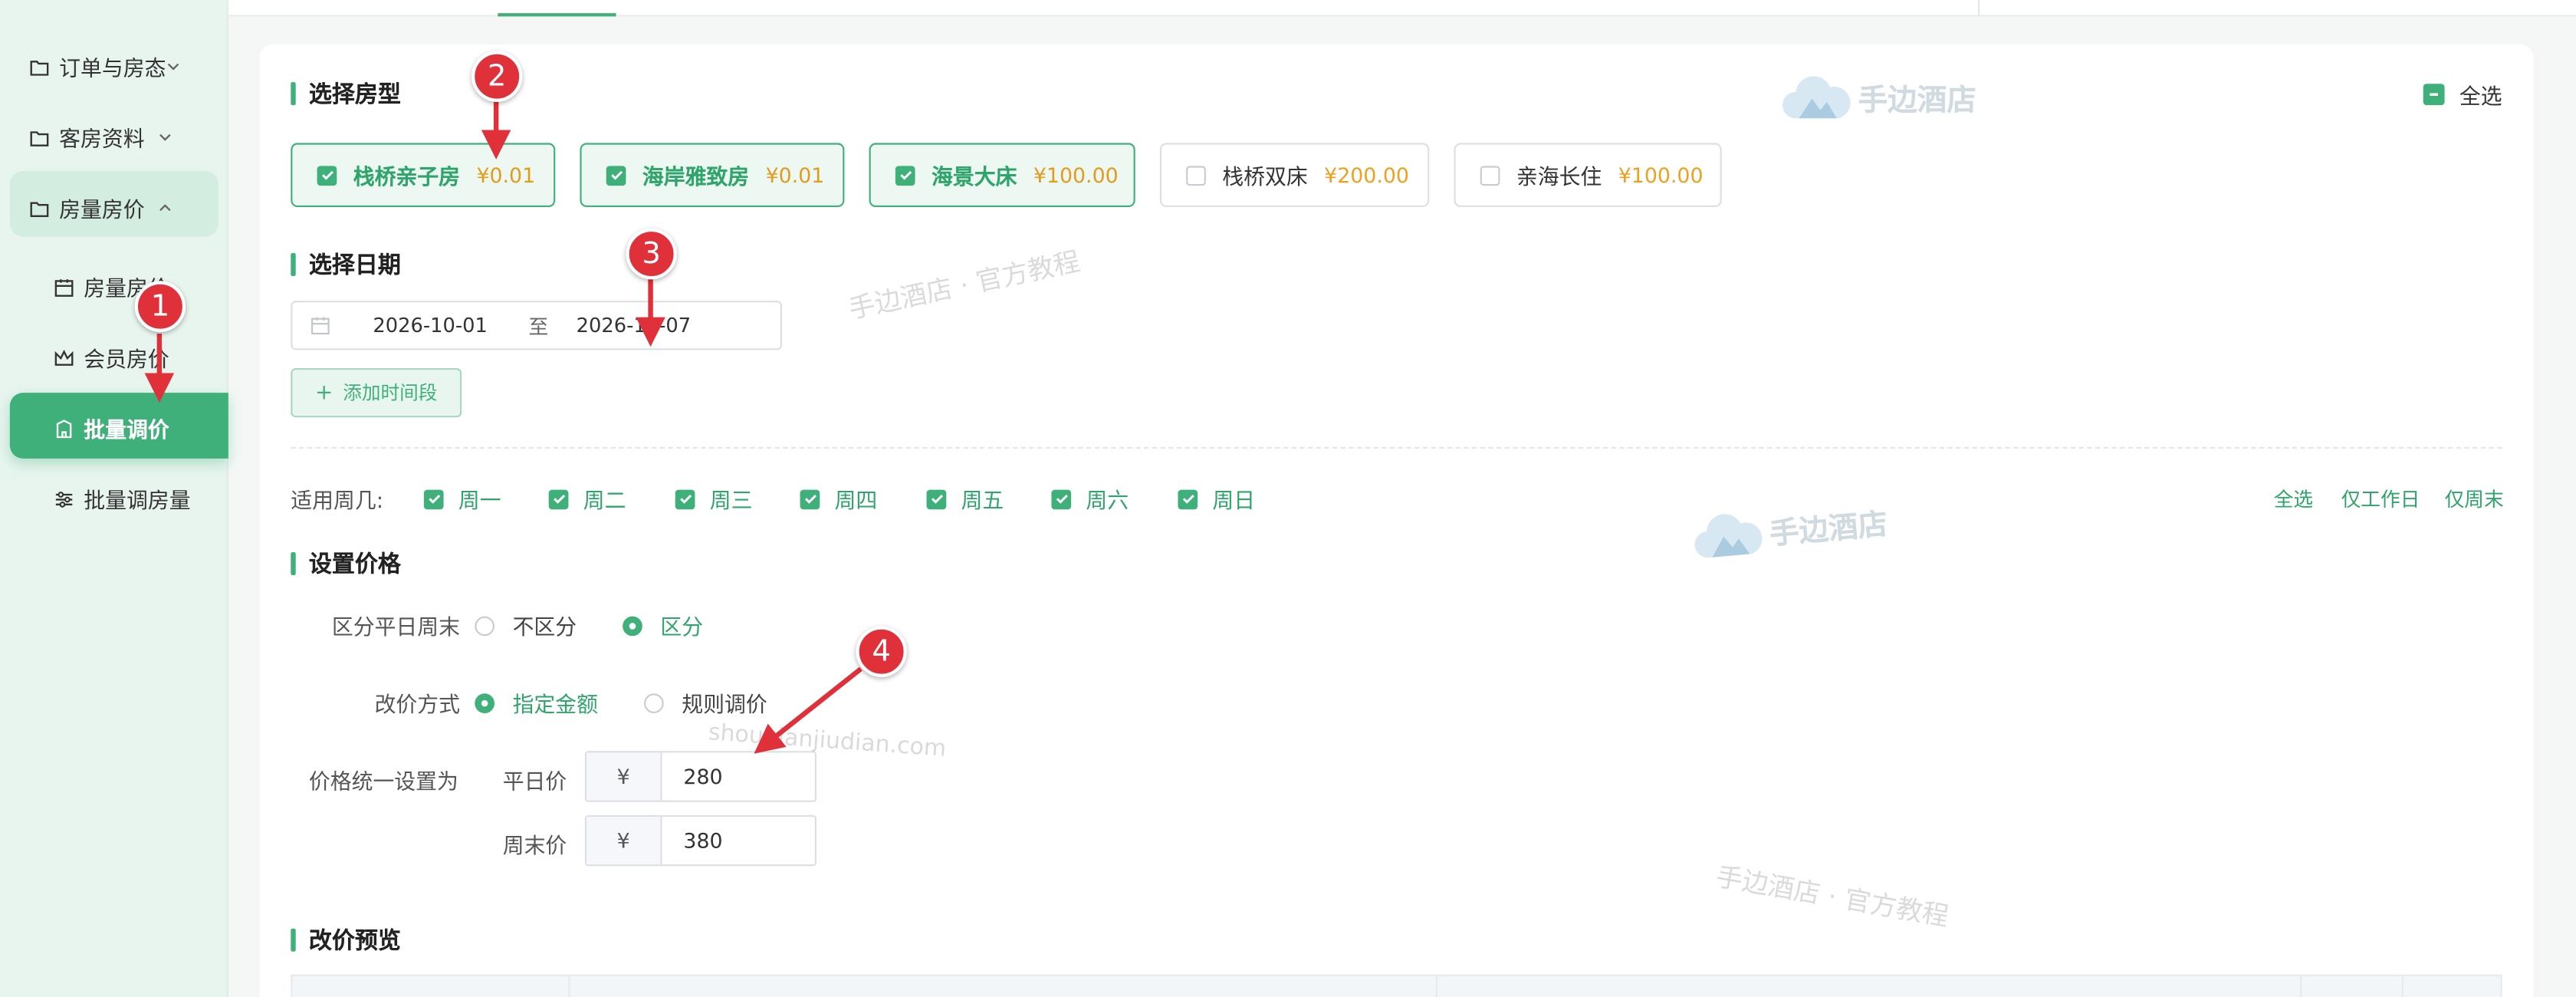  Describe the element at coordinates (696, 178) in the screenshot. I see `room-name: 海岸雅致房` at that location.